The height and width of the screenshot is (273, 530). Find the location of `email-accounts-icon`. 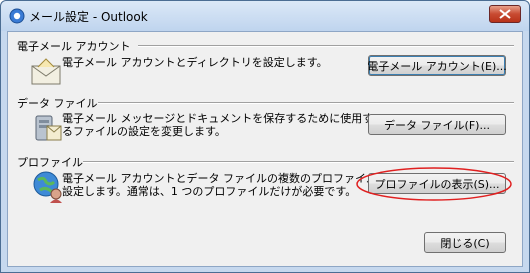

email-accounts-icon is located at coordinates (46, 71).